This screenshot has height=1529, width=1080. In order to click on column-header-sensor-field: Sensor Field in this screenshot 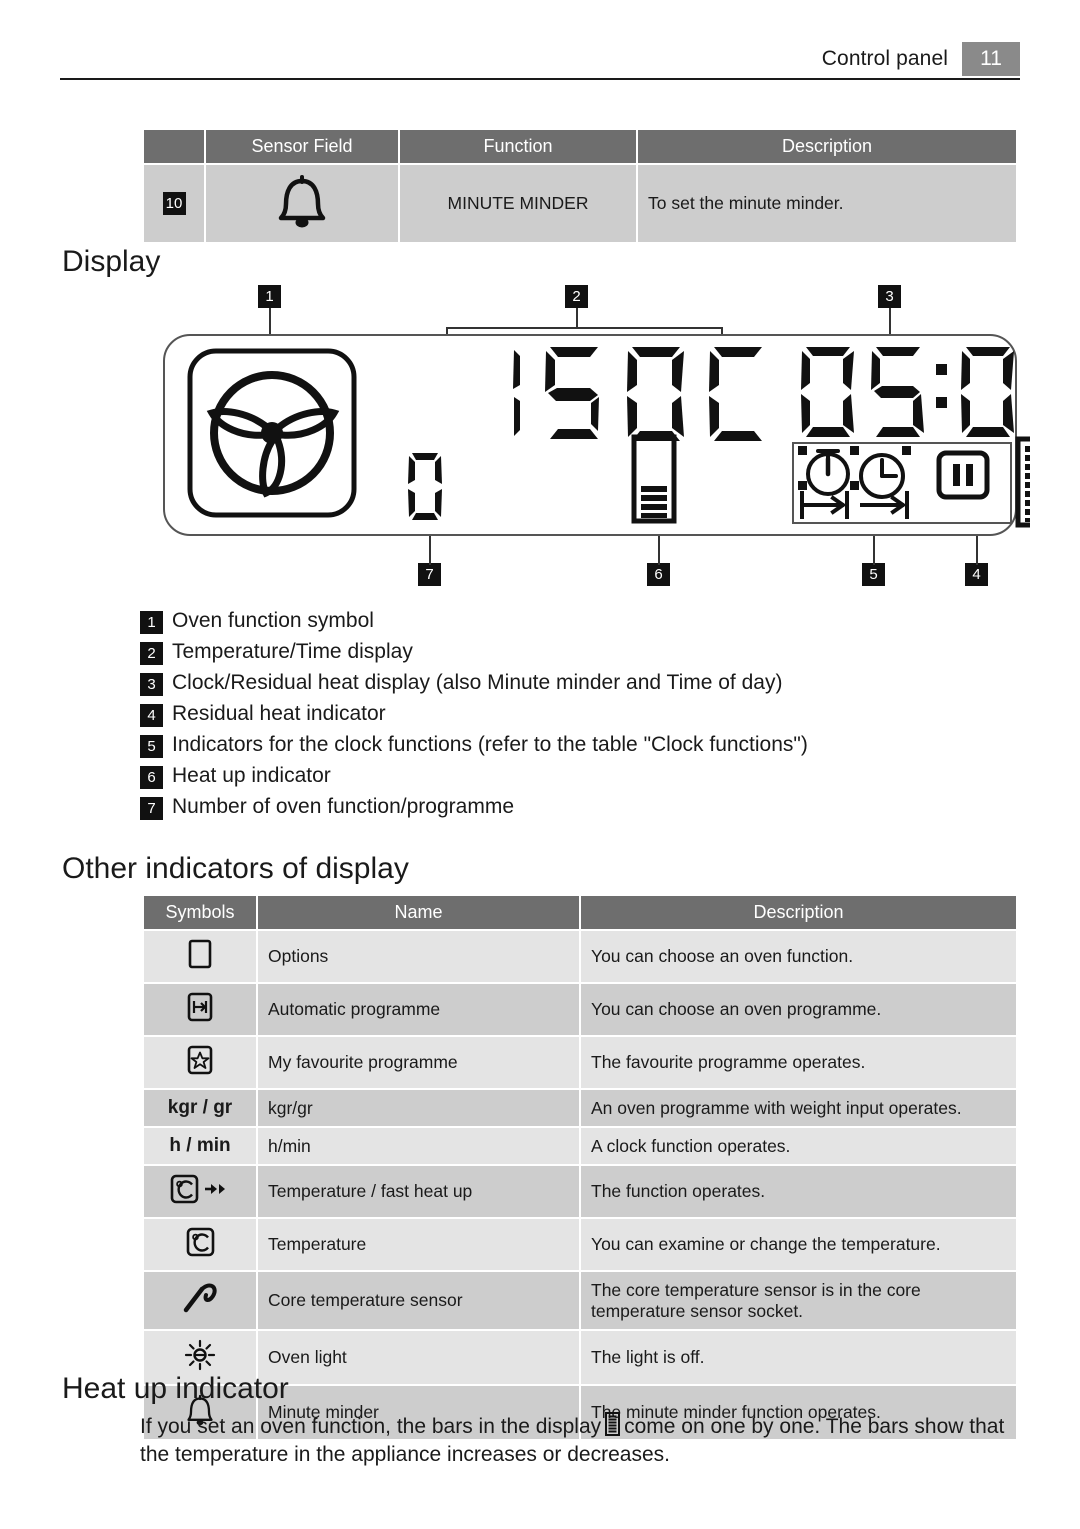, I will do `click(302, 146)`.